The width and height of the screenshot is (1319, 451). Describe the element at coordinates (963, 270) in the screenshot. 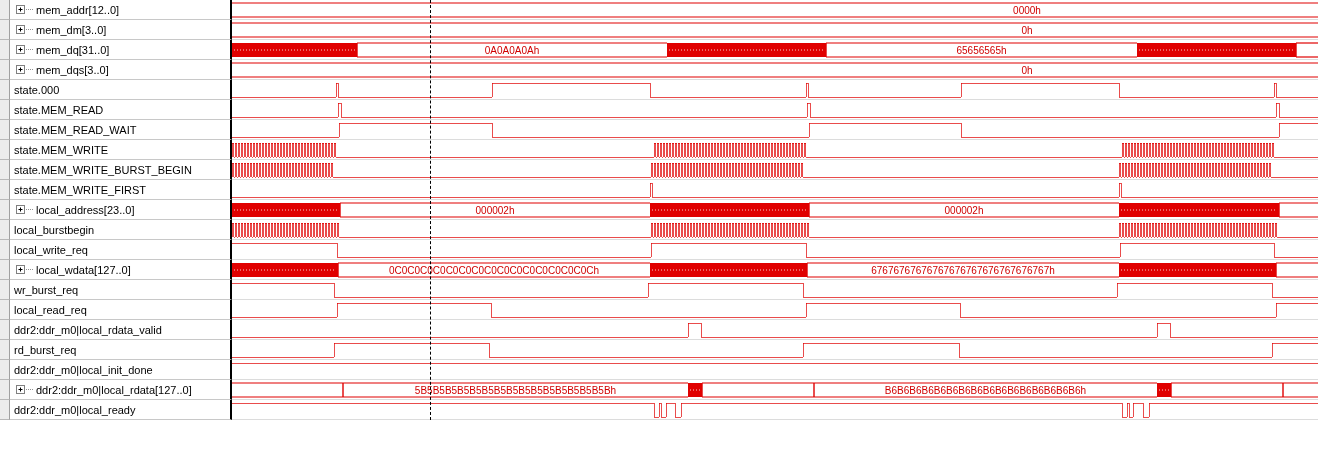

I see `bus-value: 67676767676767676767676767676767h` at that location.